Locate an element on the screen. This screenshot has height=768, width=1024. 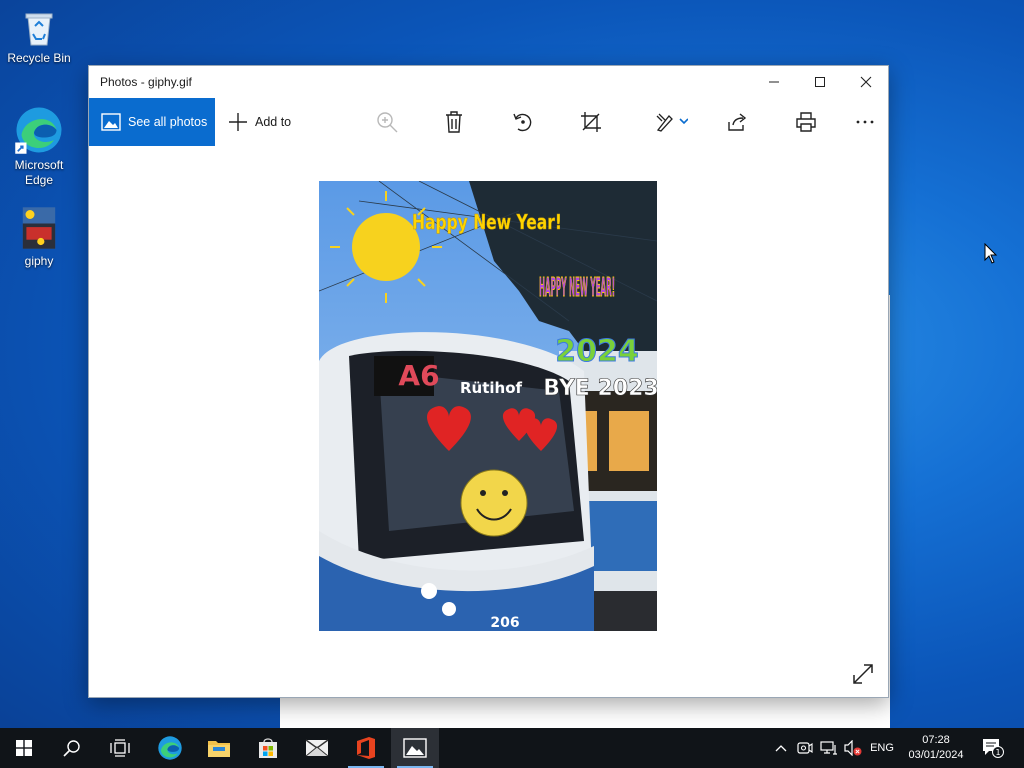
search-icon is located at coordinates (71, 748).